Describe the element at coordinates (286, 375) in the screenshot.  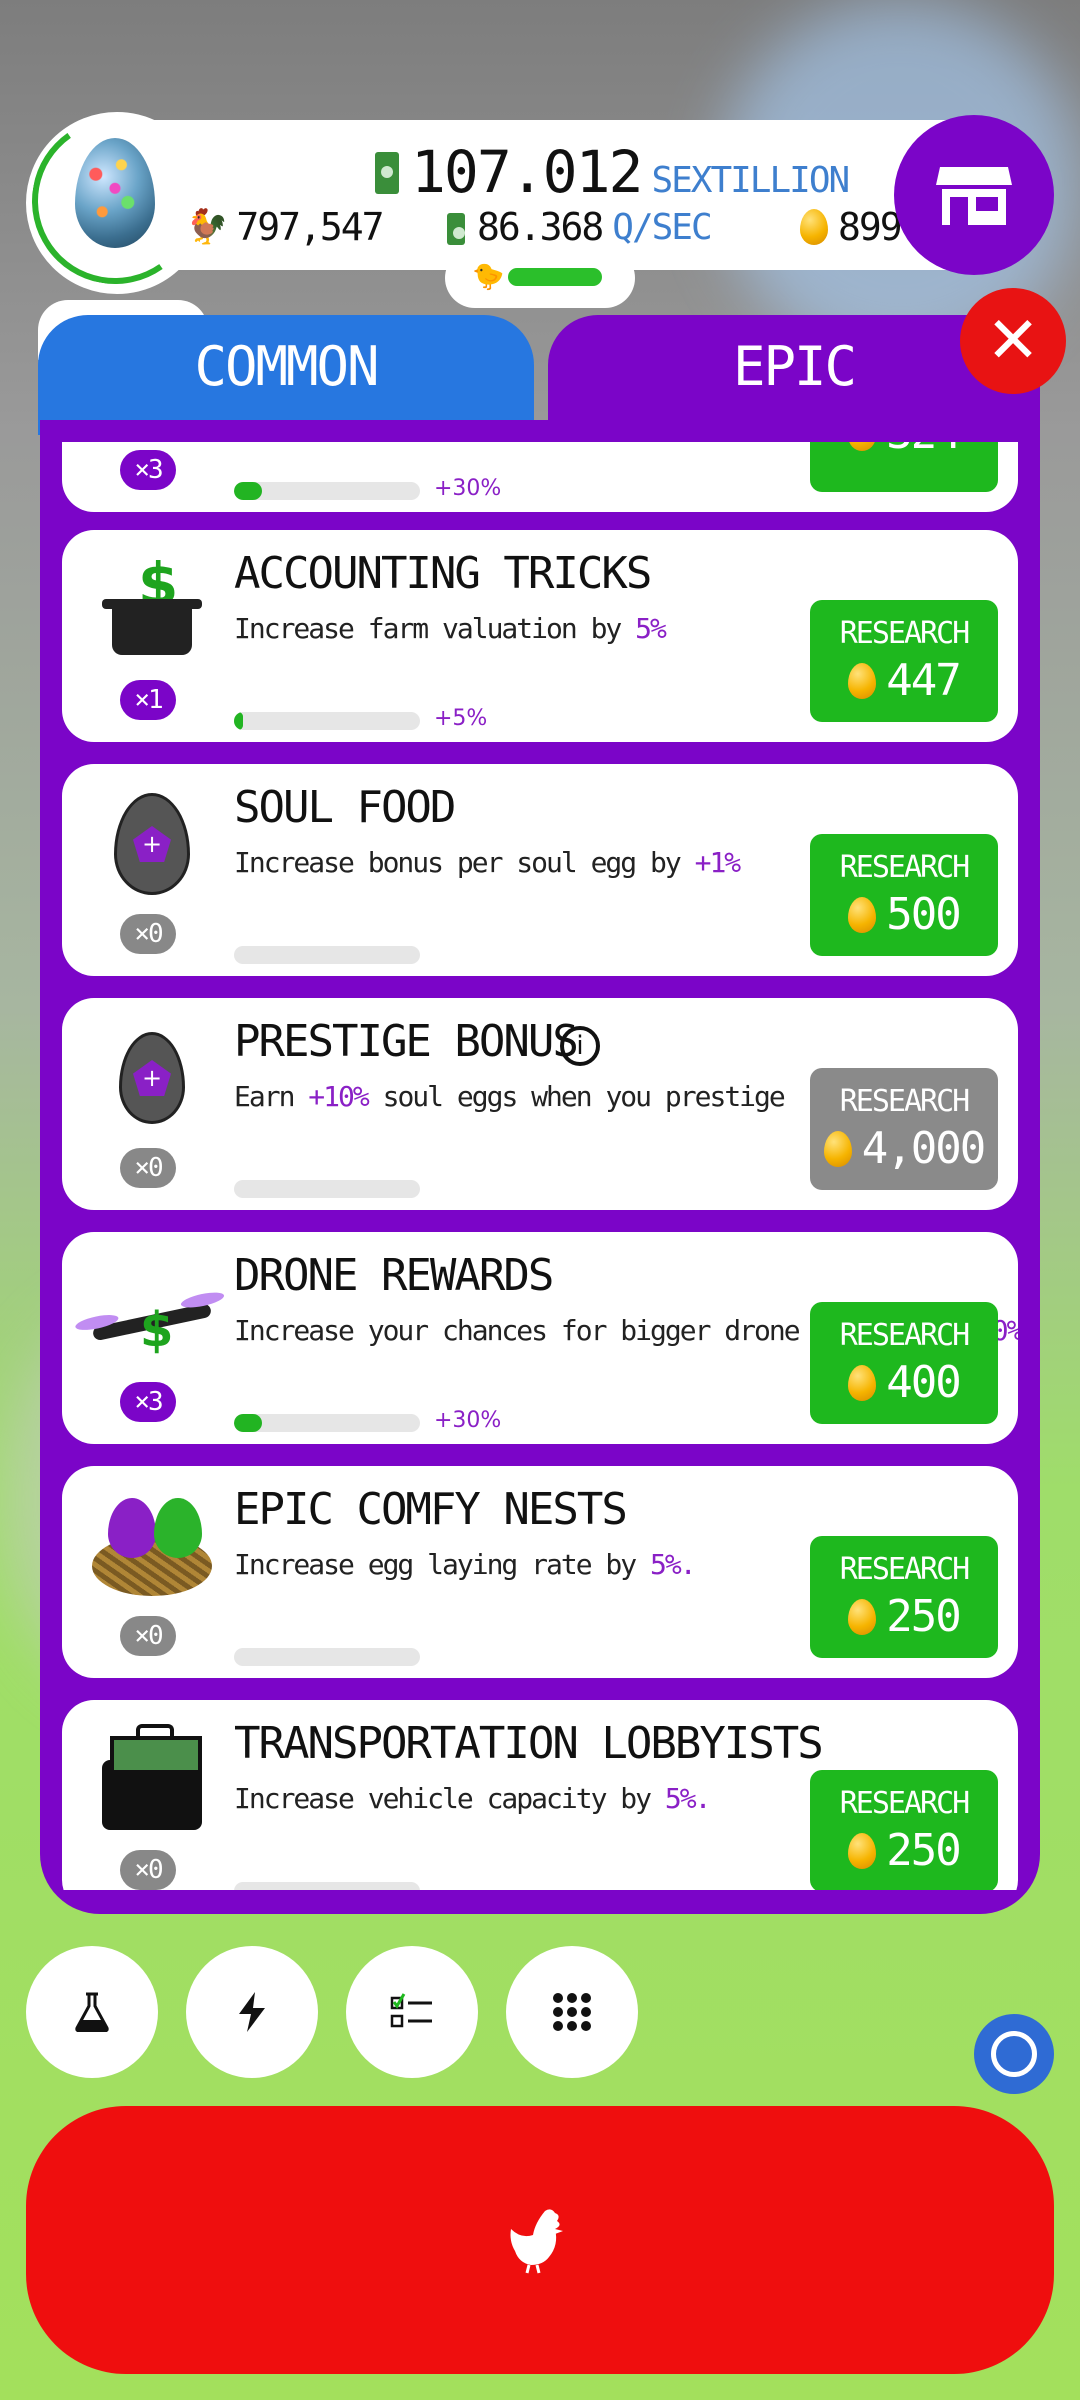
I see `tab-common: COMMON` at that location.